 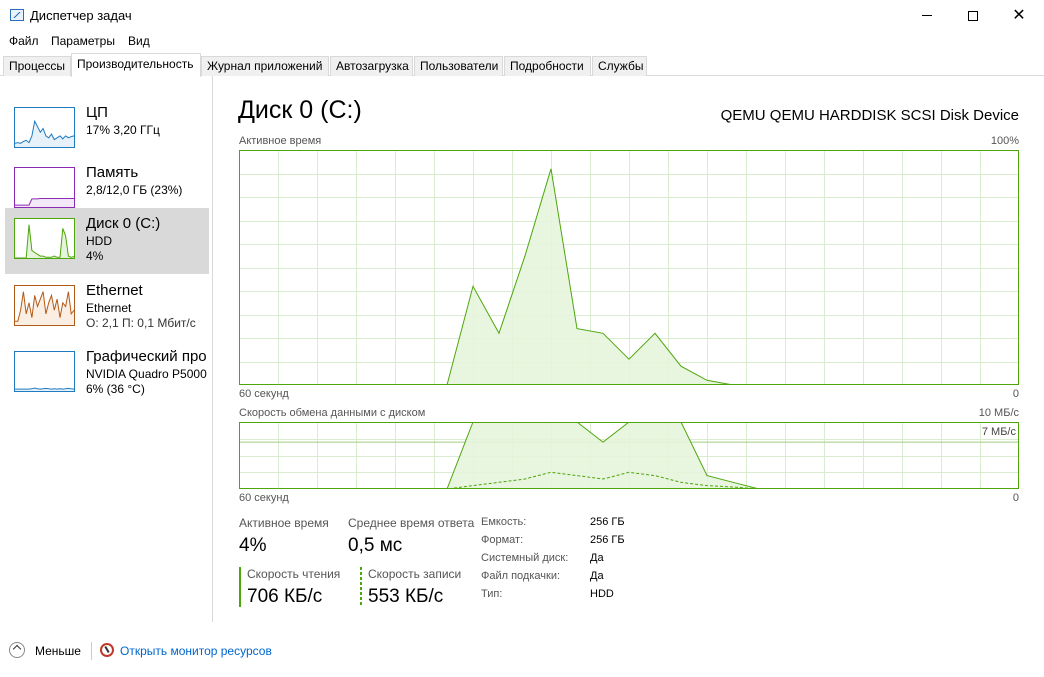 I want to click on resource-ethernet: Ethernet Ethernet О: 2,1 П: 0,1 Мбит/с, so click(x=107, y=307).